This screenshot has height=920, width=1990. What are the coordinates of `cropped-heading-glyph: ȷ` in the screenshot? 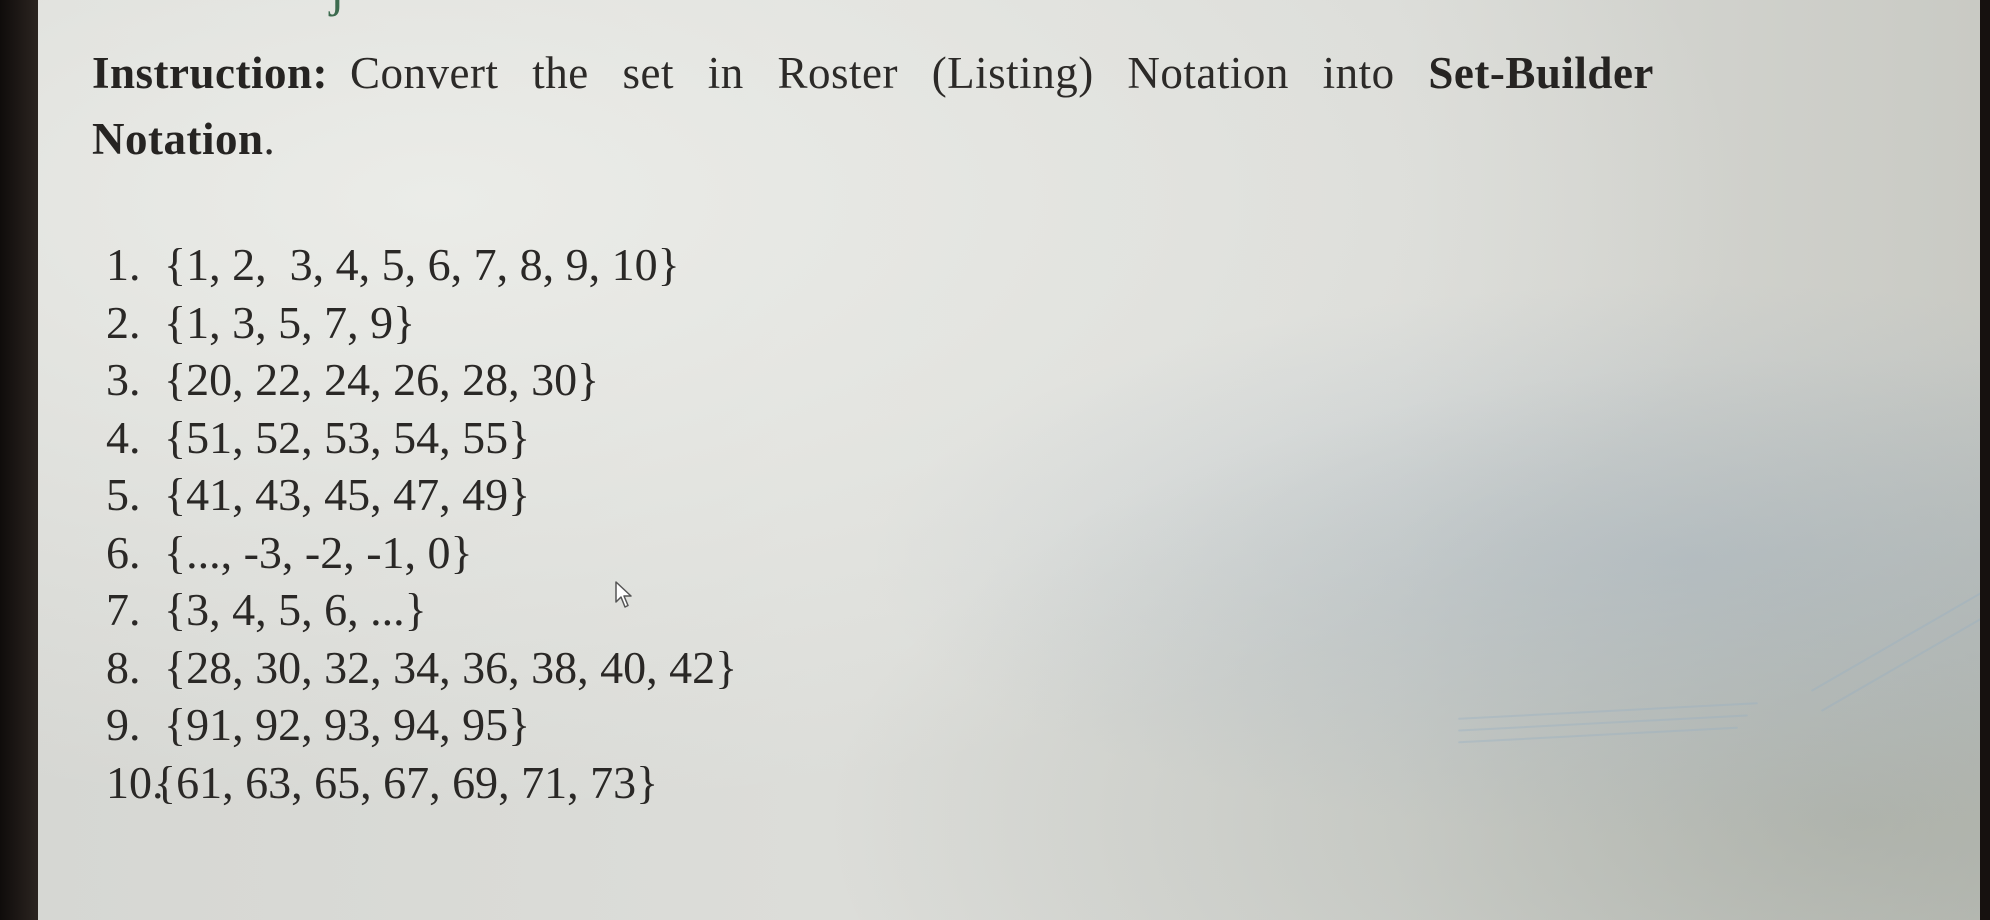 It's located at (337, 9).